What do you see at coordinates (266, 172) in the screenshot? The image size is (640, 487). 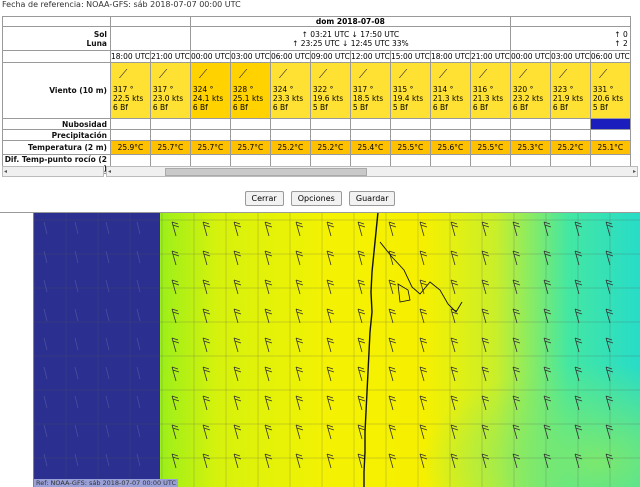 I see `scrollbar-thumb` at bounding box center [266, 172].